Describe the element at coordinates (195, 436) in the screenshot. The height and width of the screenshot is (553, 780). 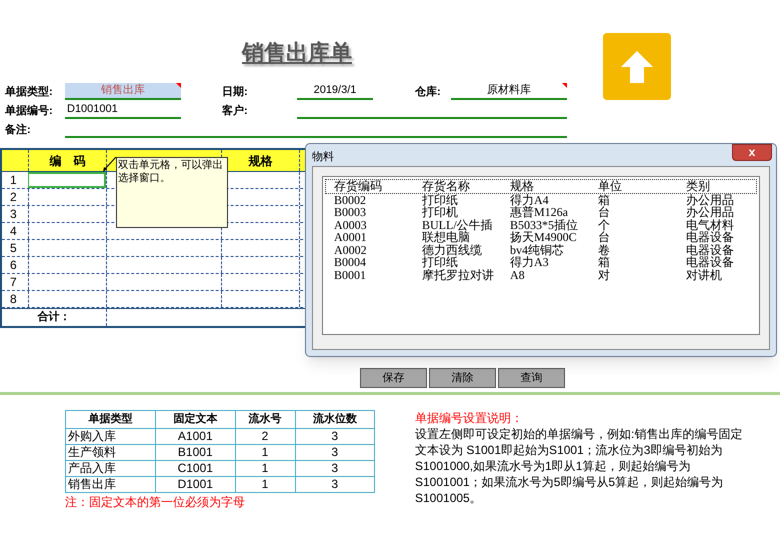
I see `table-cell: A1001` at that location.